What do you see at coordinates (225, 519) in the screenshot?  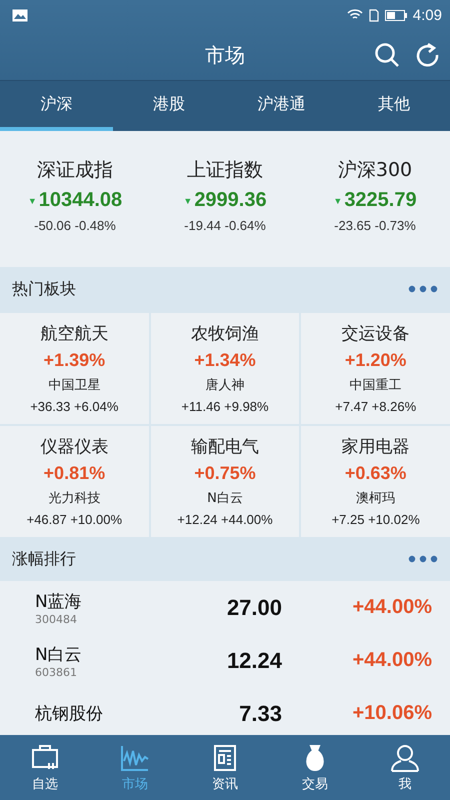 I see `leader-change: +12.24 +44.00%` at bounding box center [225, 519].